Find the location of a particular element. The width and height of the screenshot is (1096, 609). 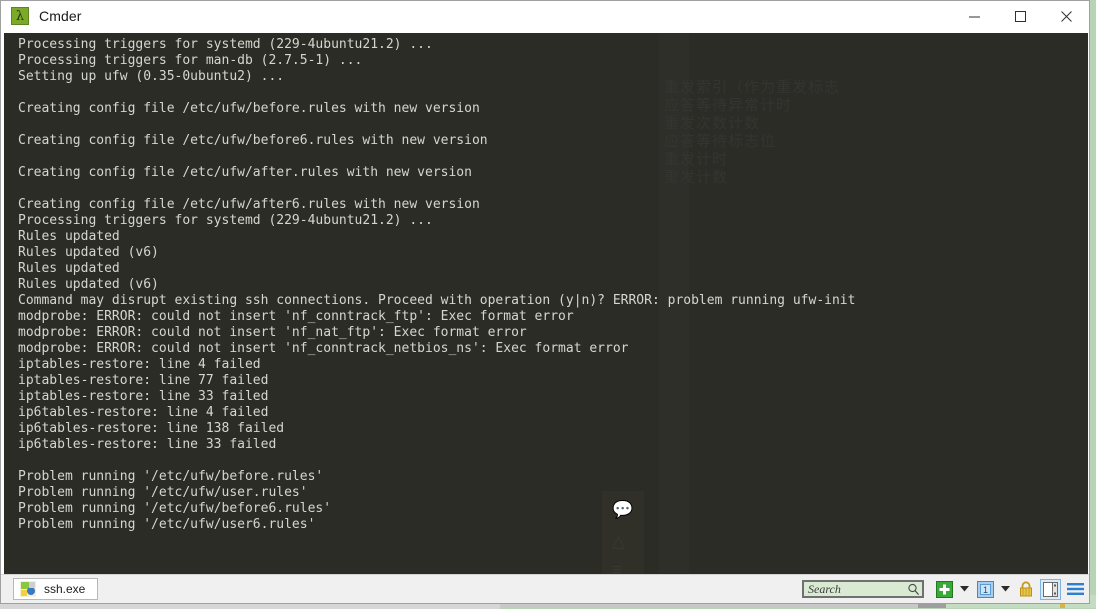

terminal-line: iptables-restore: line 33 failed is located at coordinates (143, 396).